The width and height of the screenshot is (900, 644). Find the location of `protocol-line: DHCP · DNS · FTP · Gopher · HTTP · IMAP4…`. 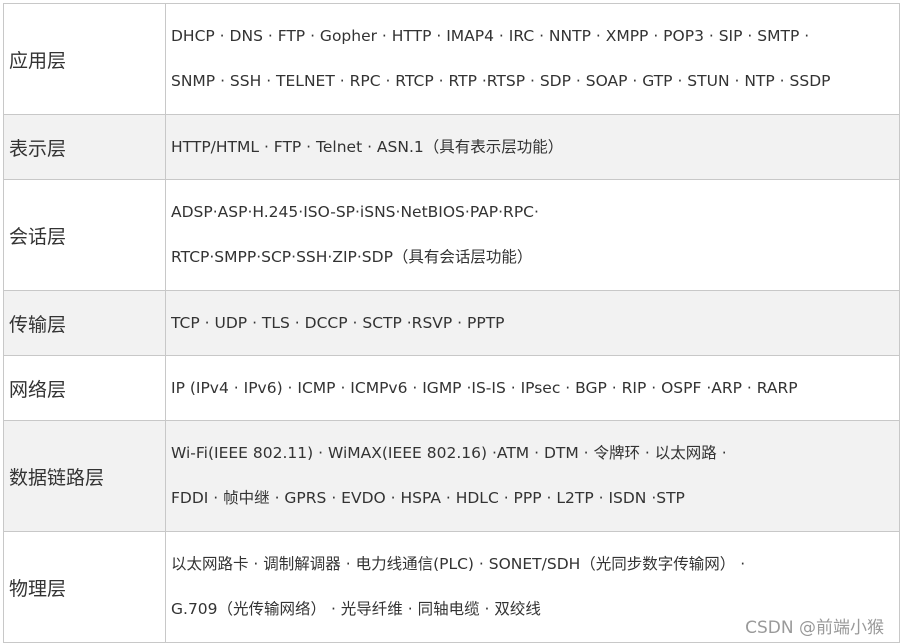

protocol-line: DHCP · DNS · FTP · Gopher · HTTP · IMAP4… is located at coordinates (490, 36).